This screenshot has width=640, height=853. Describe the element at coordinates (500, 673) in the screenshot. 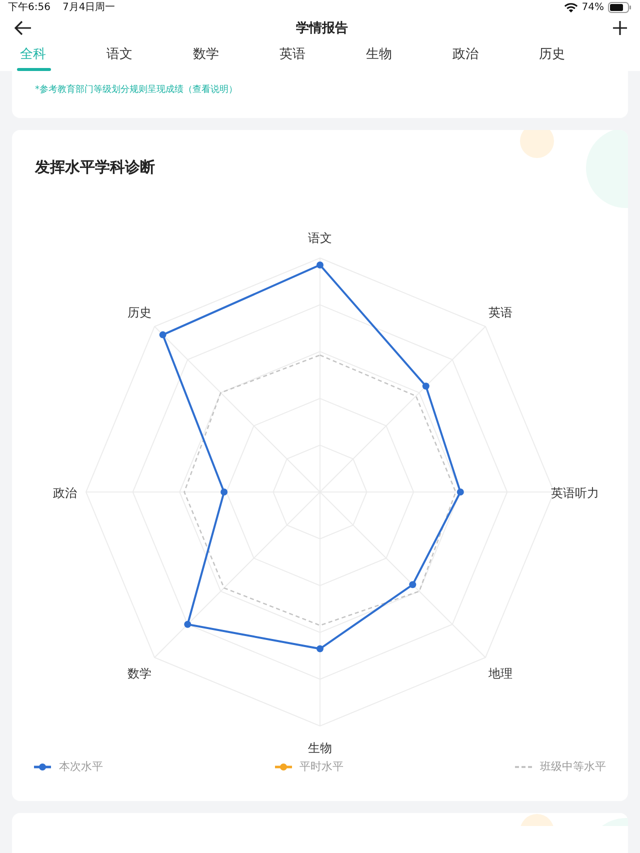

I see `axis-label: 地理` at that location.